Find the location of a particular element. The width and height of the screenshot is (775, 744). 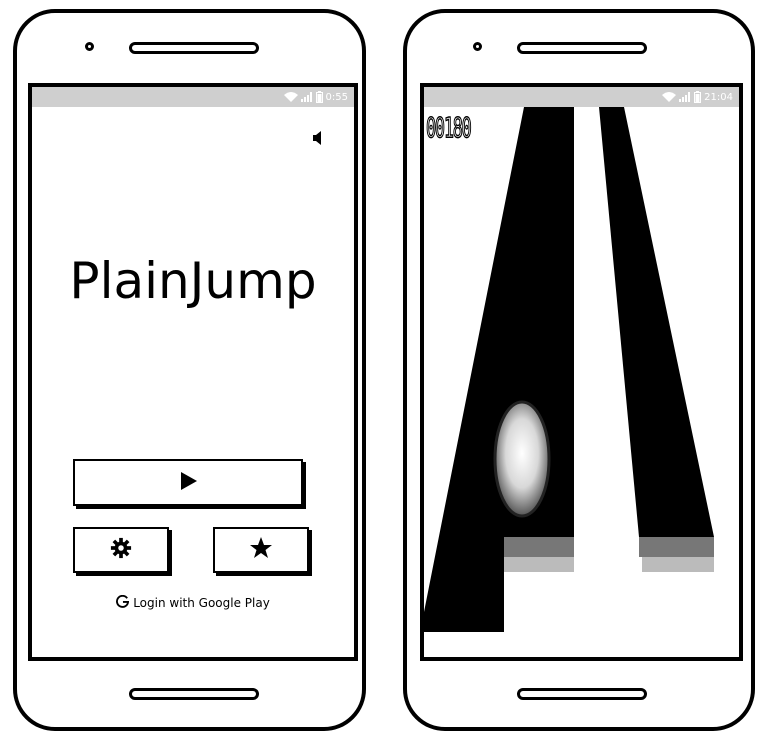

game-title: PlainJump is located at coordinates (193, 281).